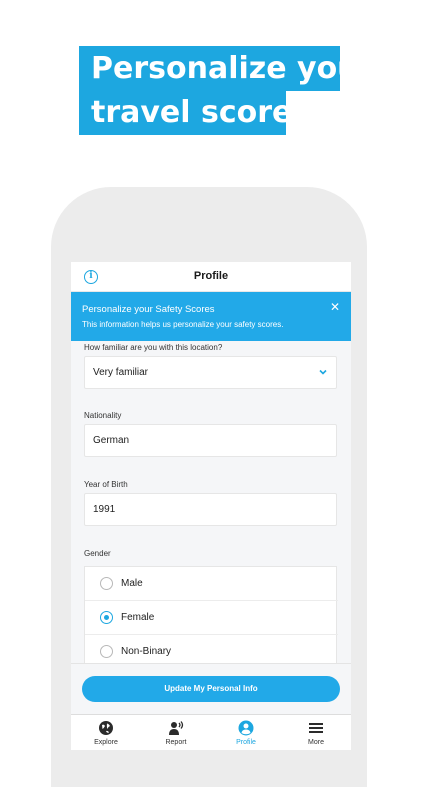 The width and height of the screenshot is (422, 787). I want to click on tab-explore: Explore, so click(106, 732).